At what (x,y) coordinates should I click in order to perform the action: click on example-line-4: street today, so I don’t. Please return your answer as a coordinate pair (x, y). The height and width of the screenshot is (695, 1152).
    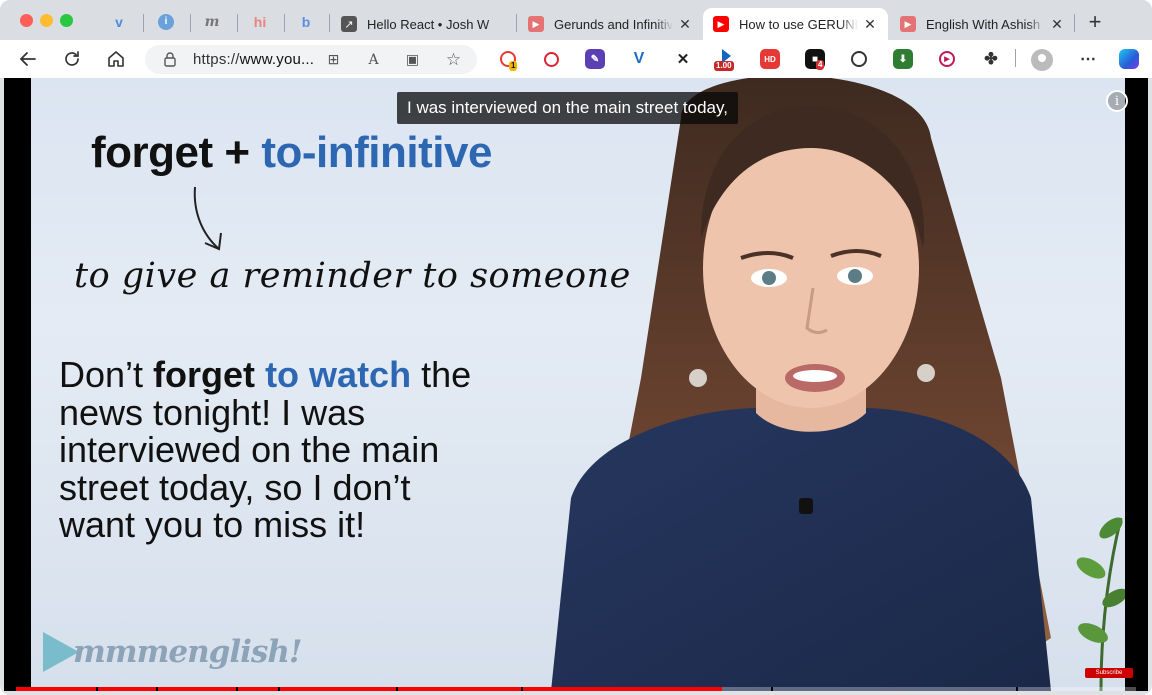
    Looking at the image, I should click on (235, 487).